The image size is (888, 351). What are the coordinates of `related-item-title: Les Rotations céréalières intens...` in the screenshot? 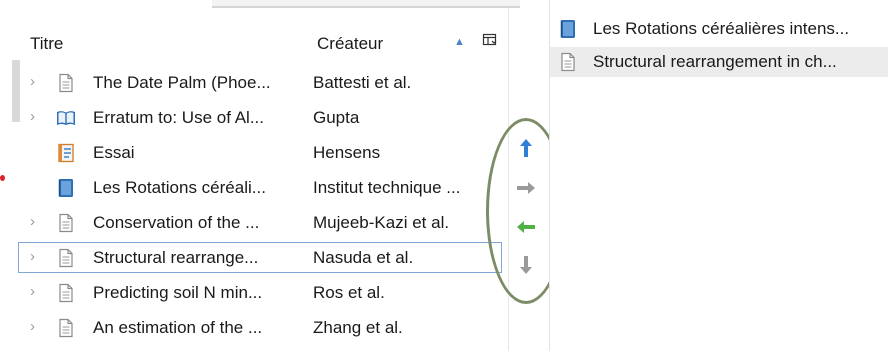 It's located at (721, 28).